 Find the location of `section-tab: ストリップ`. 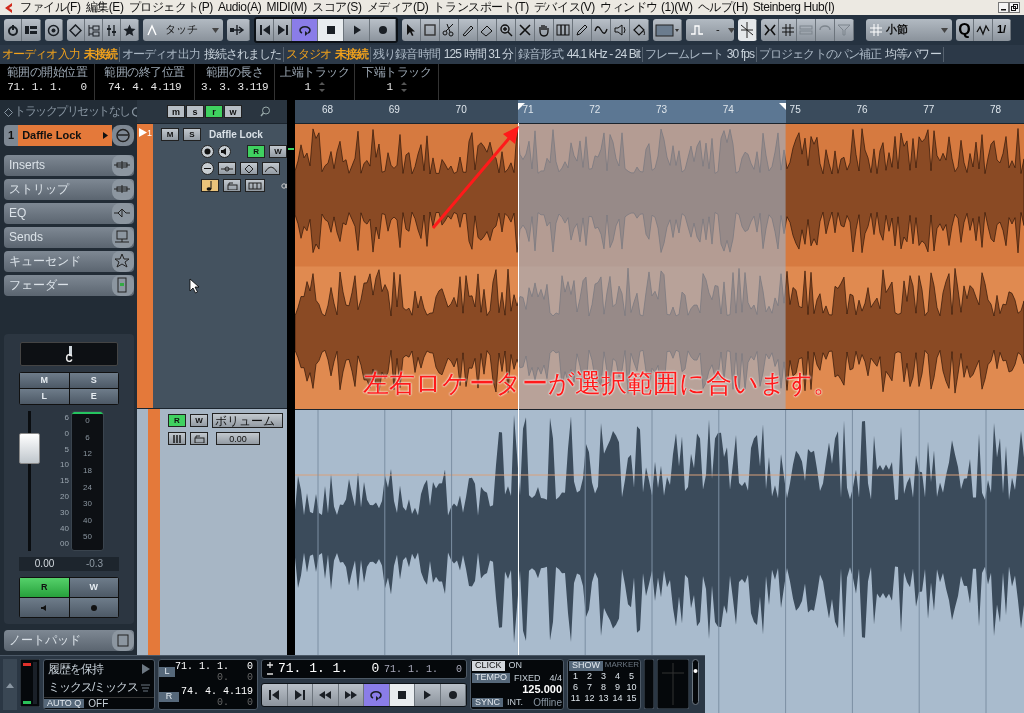

section-tab: ストリップ is located at coordinates (69, 189).